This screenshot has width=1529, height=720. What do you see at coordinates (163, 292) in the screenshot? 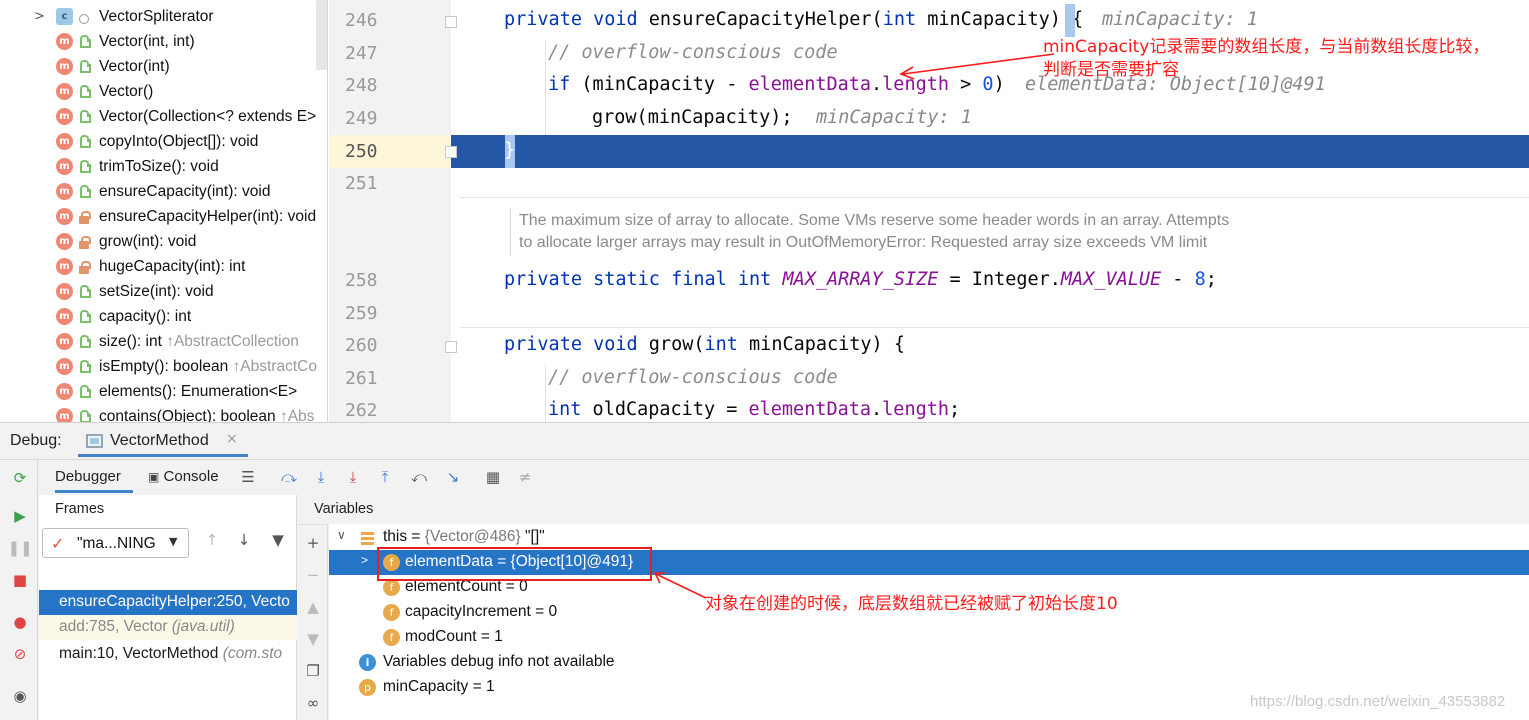
I see `structure-item: m setSize(int): void` at bounding box center [163, 292].